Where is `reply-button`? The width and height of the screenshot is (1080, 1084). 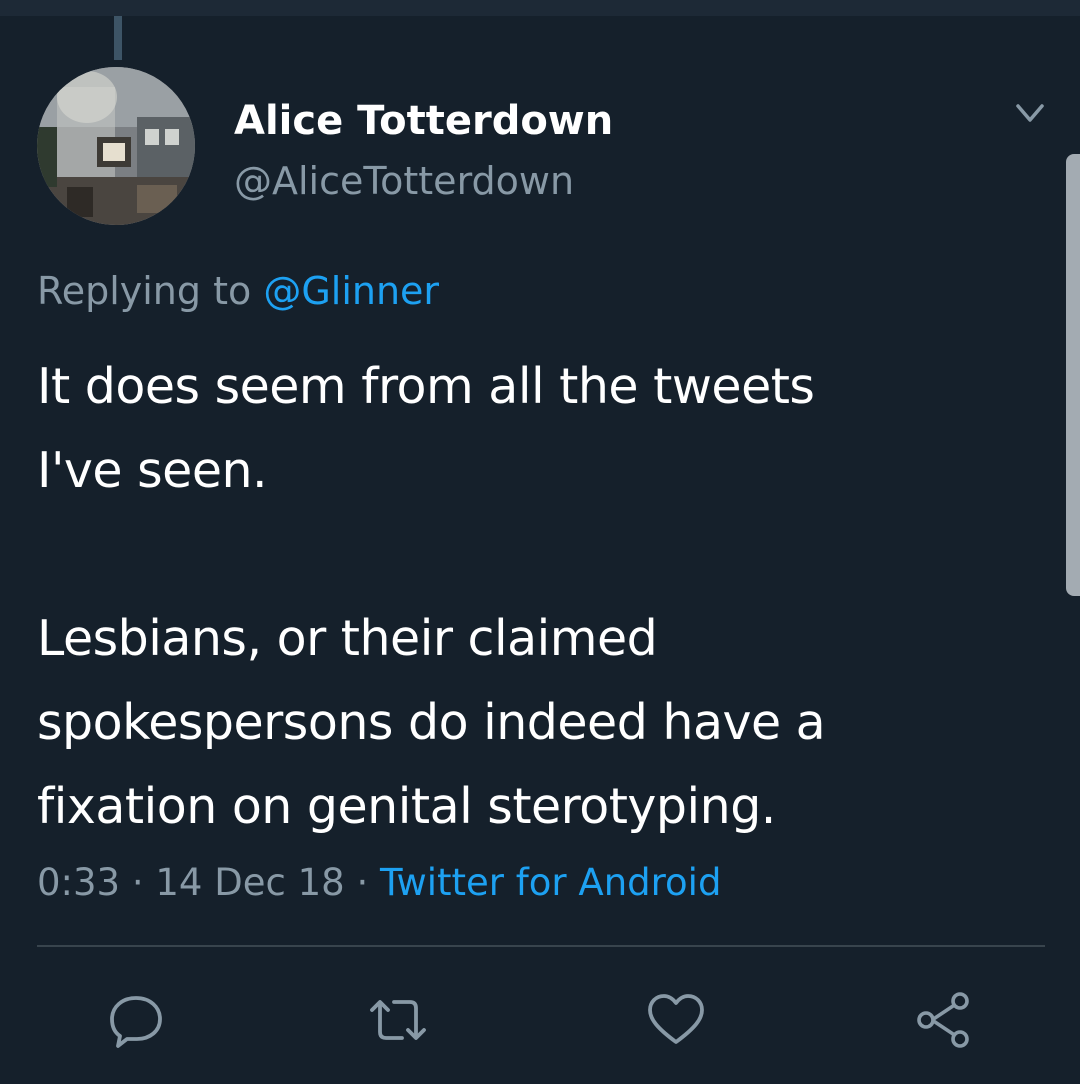
reply-button is located at coordinates (136, 1020).